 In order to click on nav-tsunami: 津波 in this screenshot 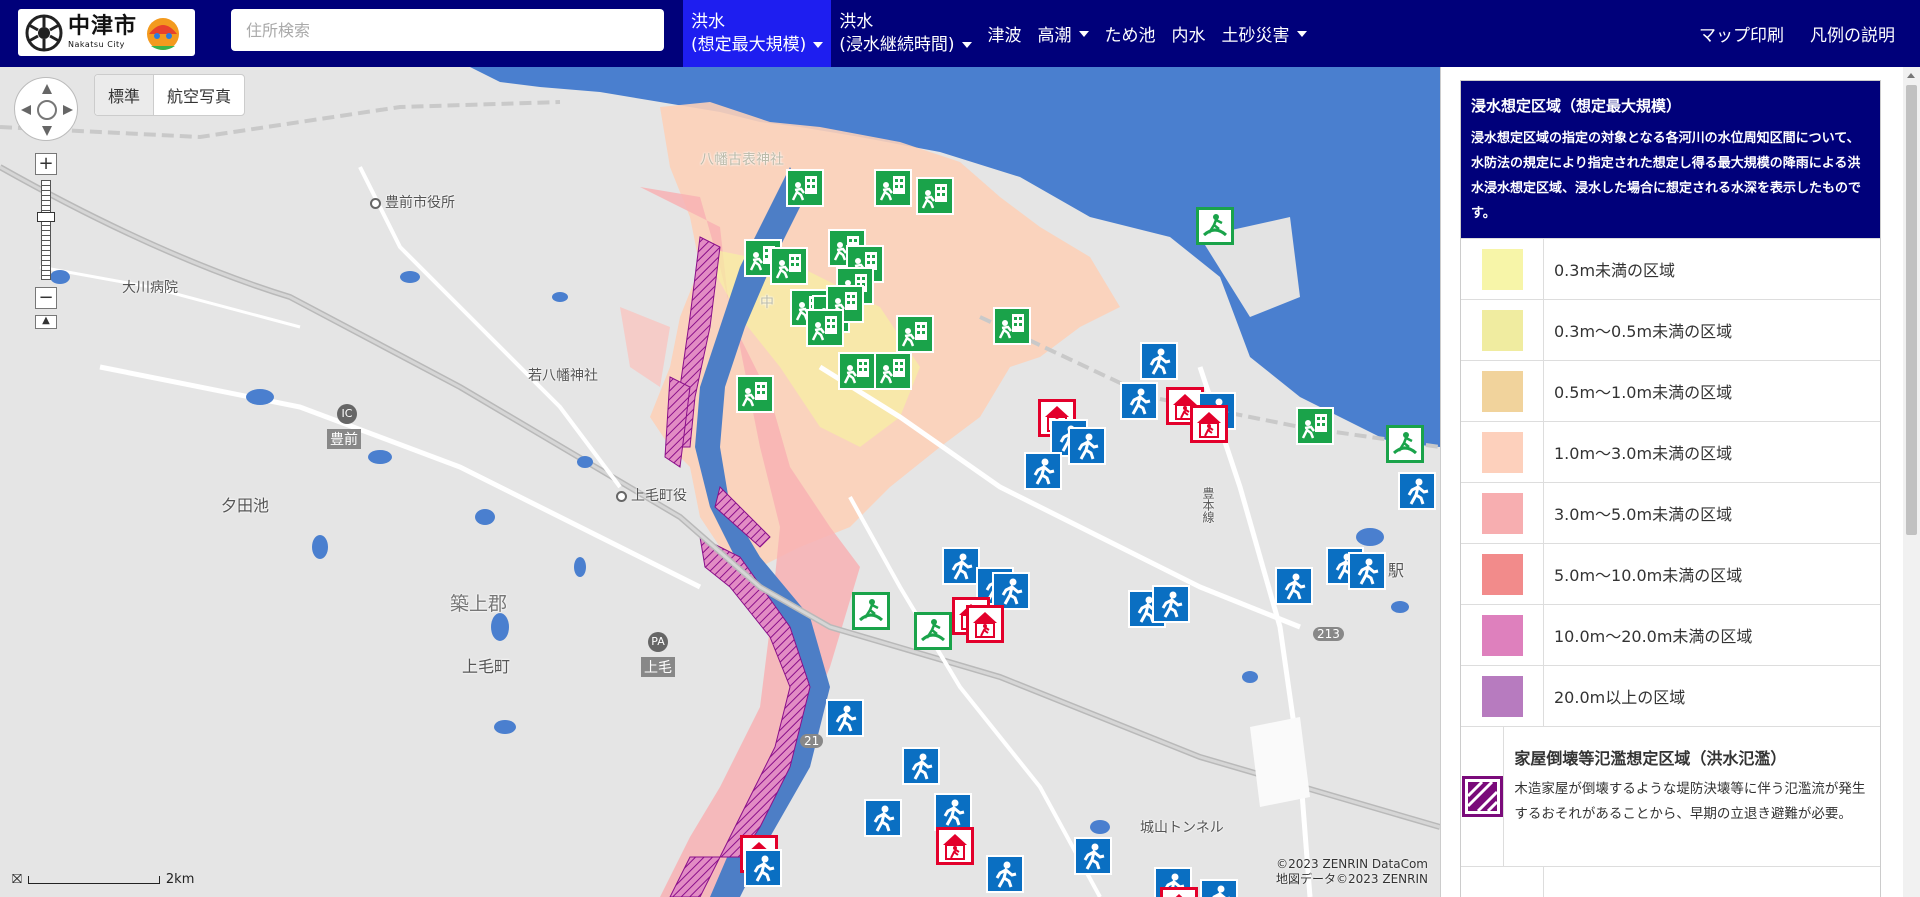, I will do `click(1005, 33)`.